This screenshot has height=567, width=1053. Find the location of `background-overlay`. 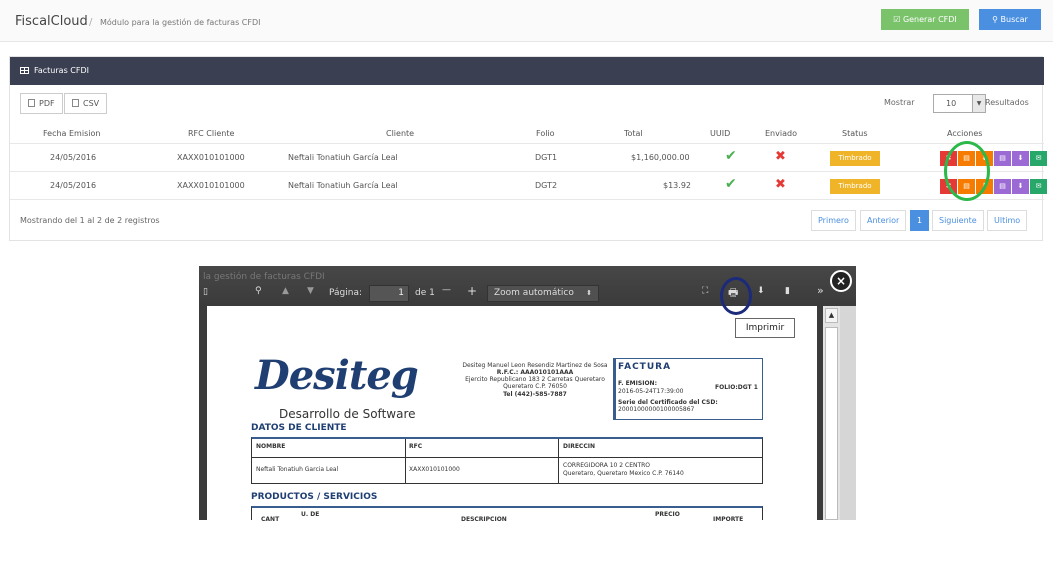

background-overlay is located at coordinates (848, 413).